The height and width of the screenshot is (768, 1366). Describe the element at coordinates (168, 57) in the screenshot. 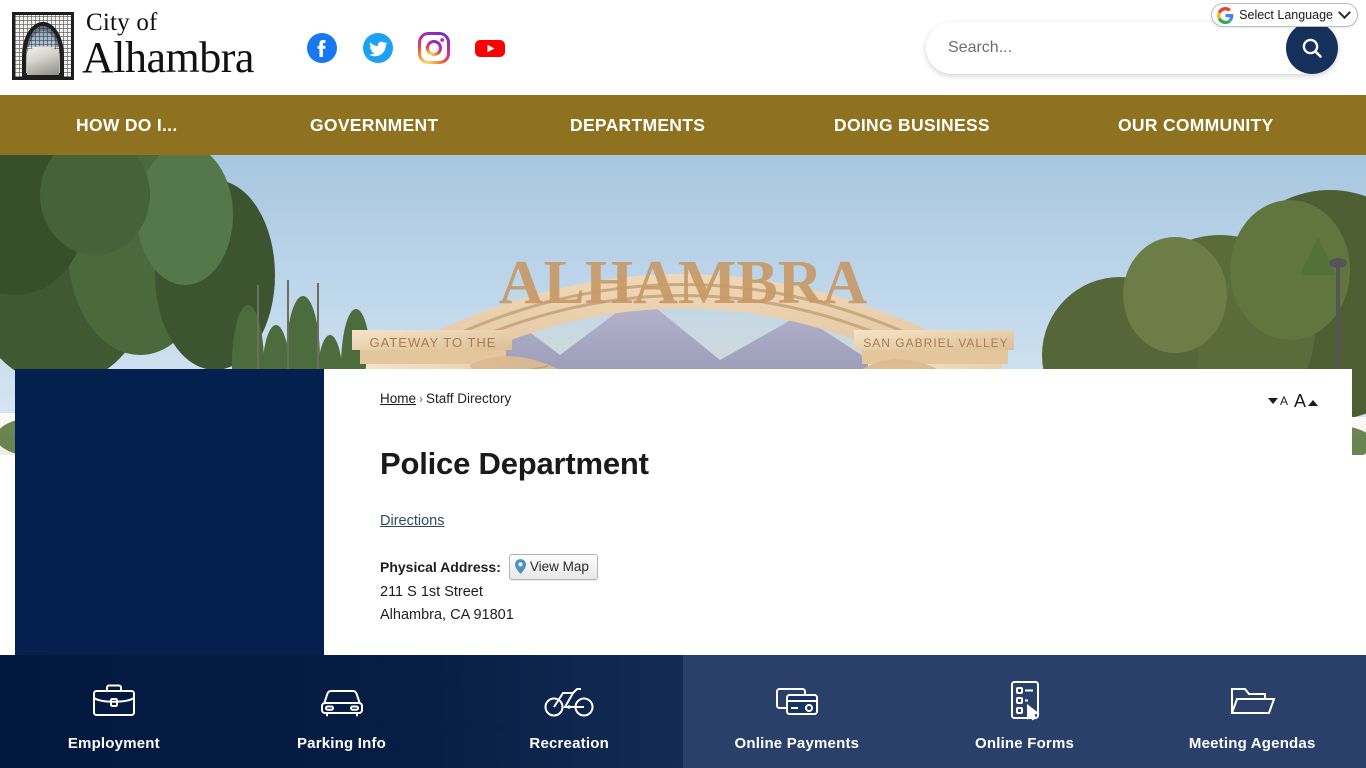

I see `logo-line-alhambra: Alhambra` at that location.